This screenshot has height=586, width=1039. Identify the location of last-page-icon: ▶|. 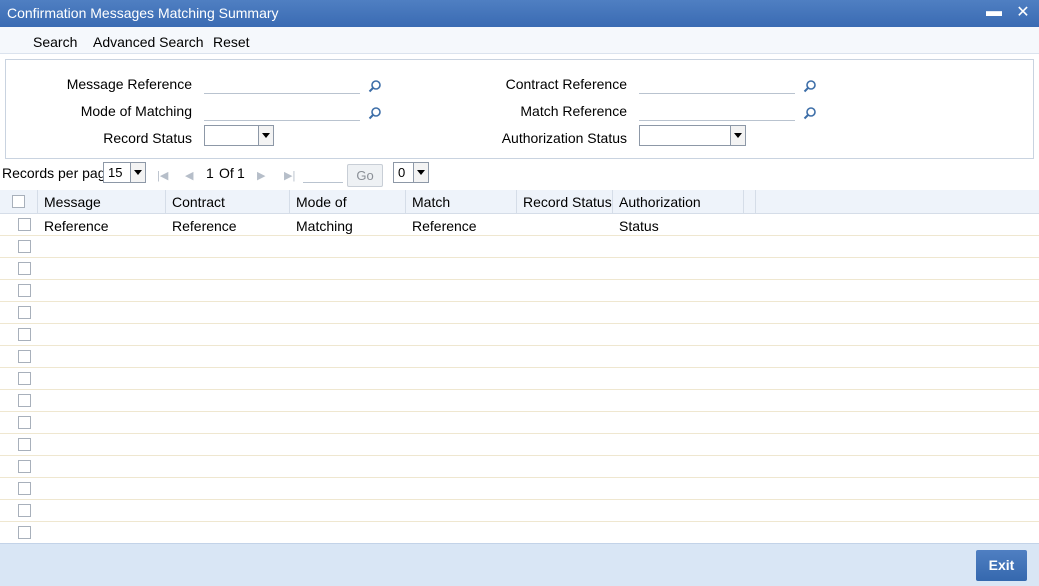
(289, 175).